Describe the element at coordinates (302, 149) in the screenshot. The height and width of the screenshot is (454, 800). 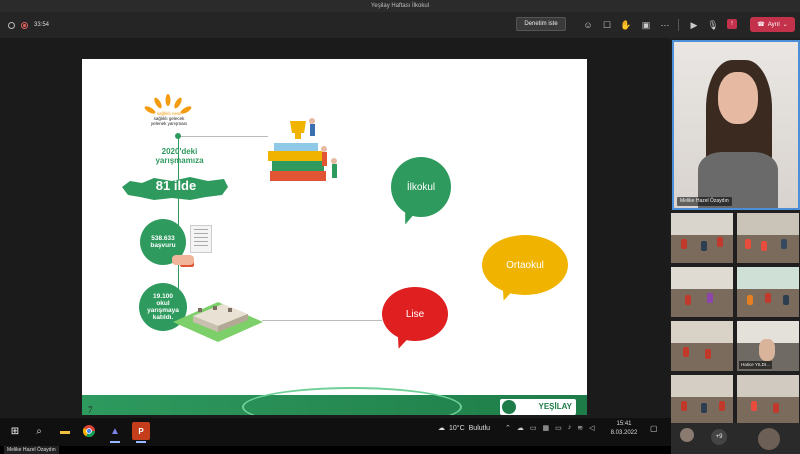
I see `trophy-books-icon` at that location.